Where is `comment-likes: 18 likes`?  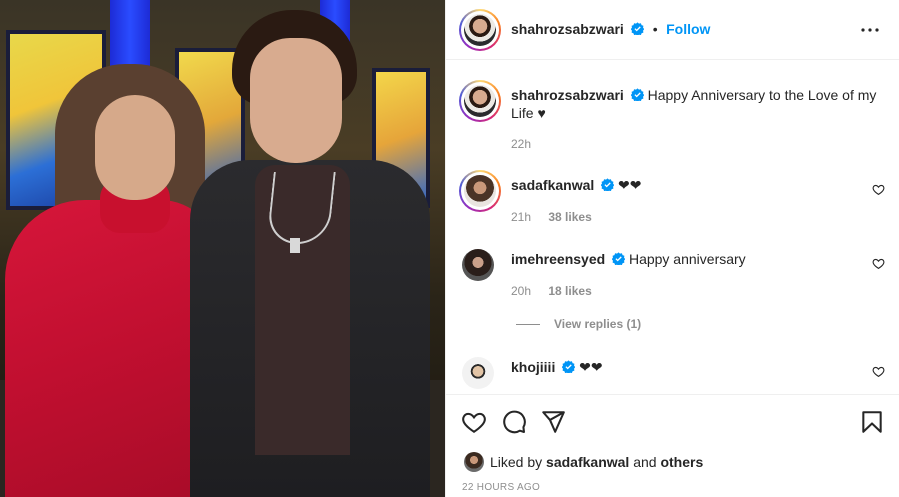
comment-likes: 18 likes is located at coordinates (569, 291).